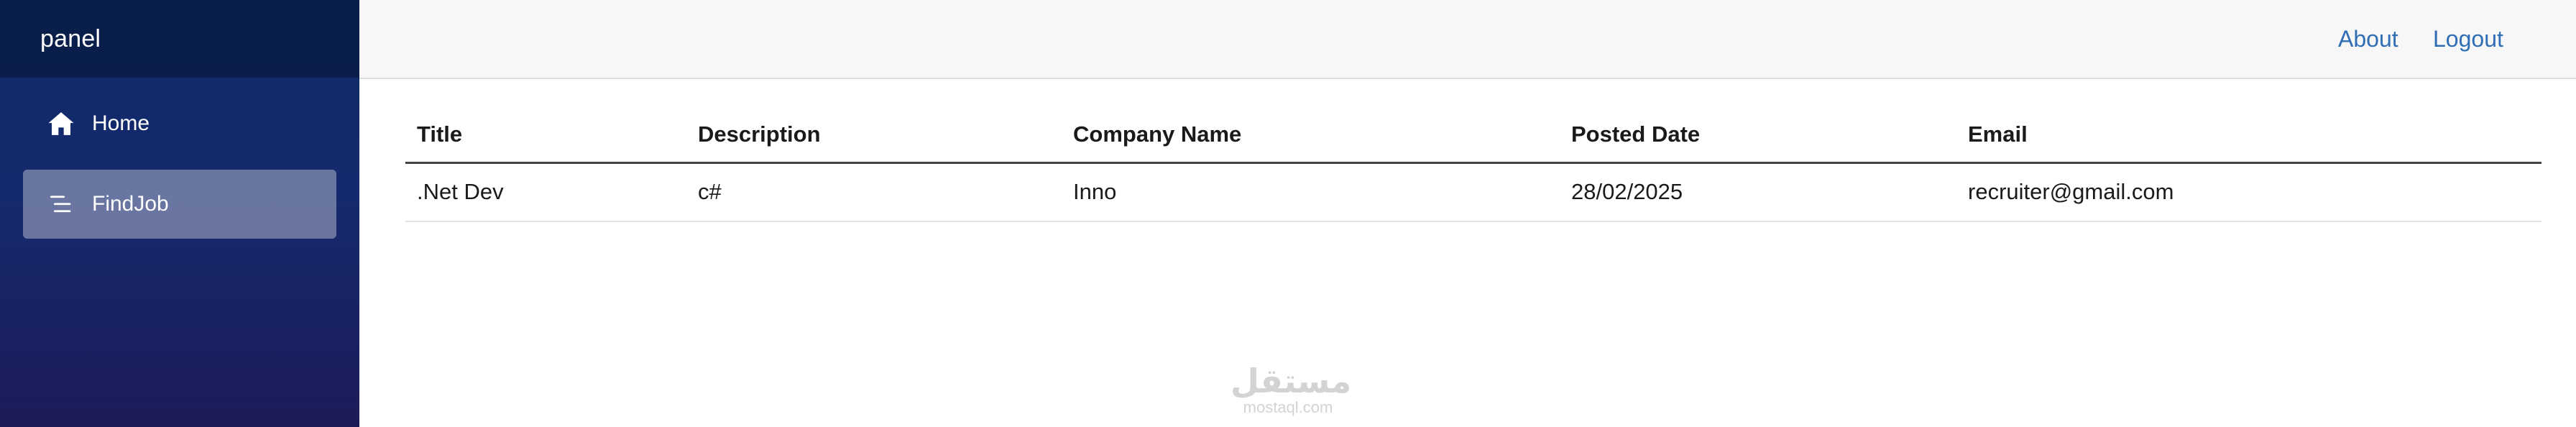 The image size is (2576, 427). Describe the element at coordinates (1311, 136) in the screenshot. I see `column-header-company-name: Company Name` at that location.